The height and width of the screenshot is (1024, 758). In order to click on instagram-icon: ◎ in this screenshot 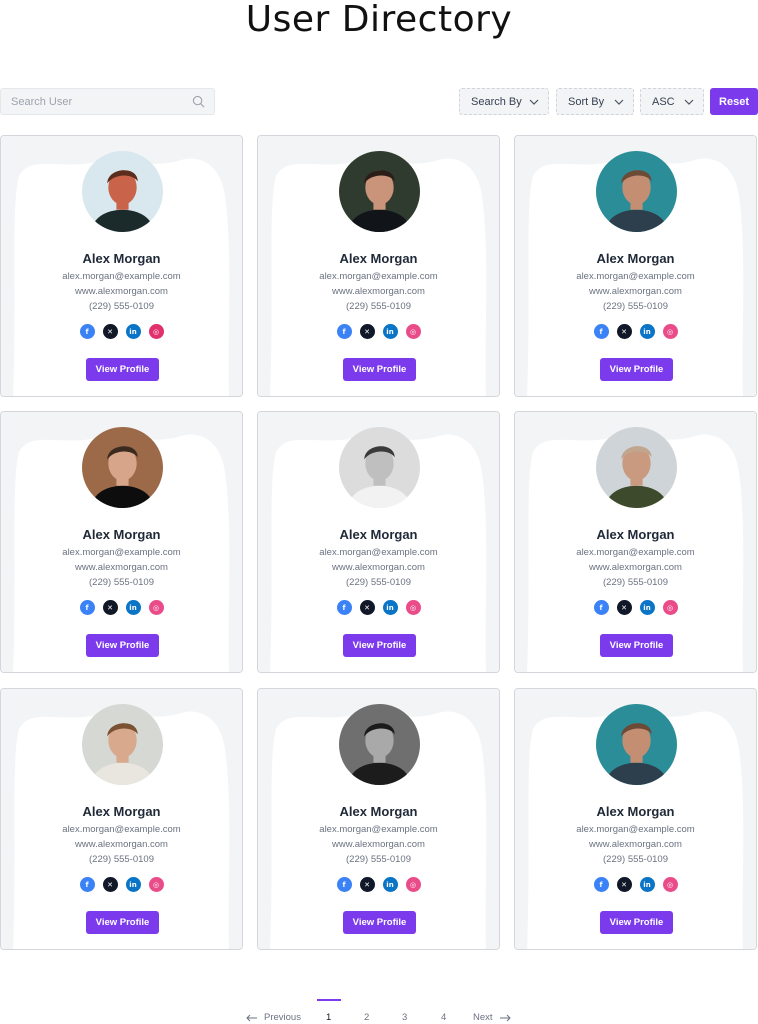, I will do `click(156, 331)`.